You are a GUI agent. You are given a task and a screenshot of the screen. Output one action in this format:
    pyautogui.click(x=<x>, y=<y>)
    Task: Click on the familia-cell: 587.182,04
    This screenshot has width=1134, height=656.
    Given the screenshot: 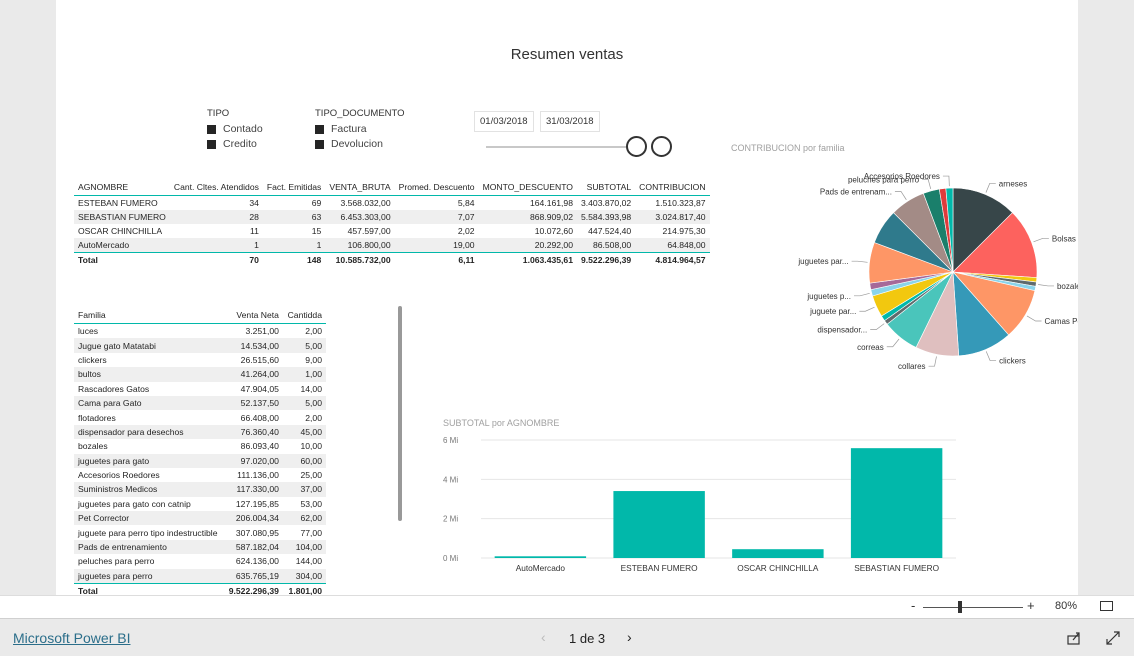 What is the action you would take?
    pyautogui.click(x=253, y=547)
    